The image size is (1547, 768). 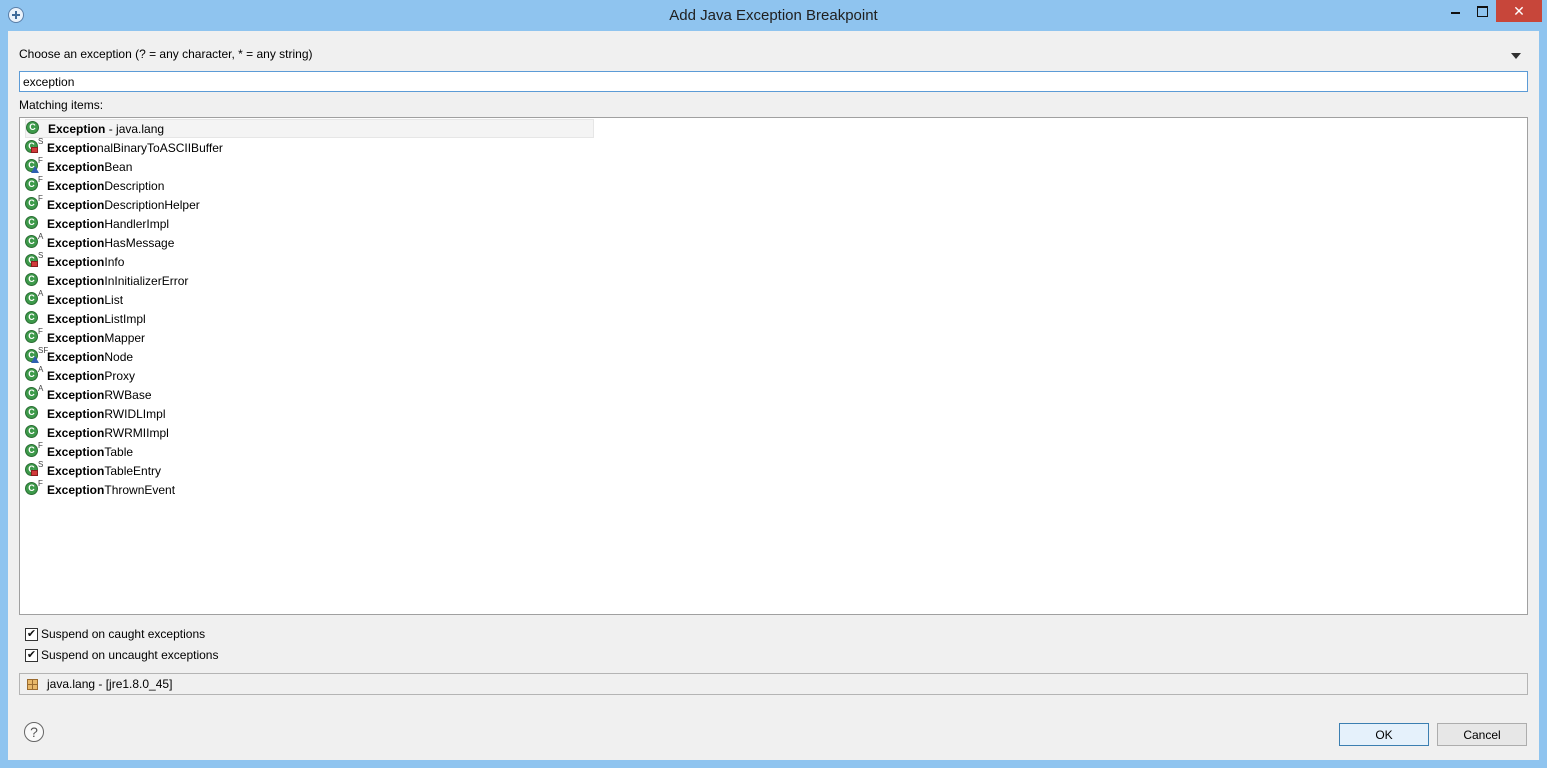 What do you see at coordinates (135, 148) in the screenshot?
I see `item-name: ExceptionalBinaryToASCIIBuffer` at bounding box center [135, 148].